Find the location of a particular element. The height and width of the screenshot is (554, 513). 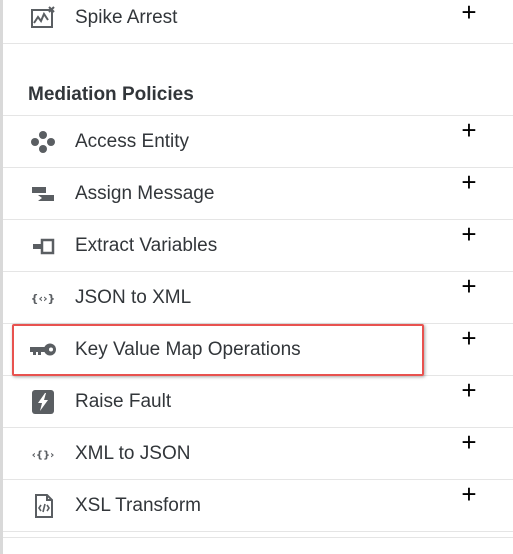

section-header-mediation-policies: Mediation Policies is located at coordinates (258, 83).